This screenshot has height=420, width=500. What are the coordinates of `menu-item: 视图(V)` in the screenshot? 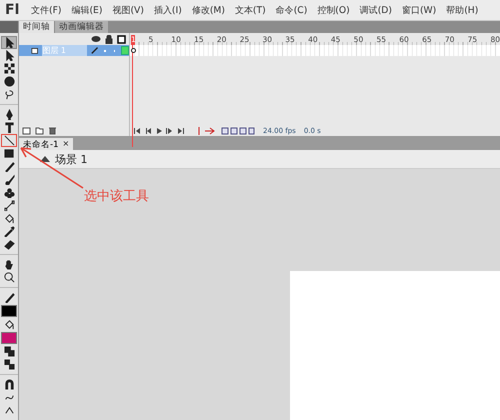 It's located at (128, 10).